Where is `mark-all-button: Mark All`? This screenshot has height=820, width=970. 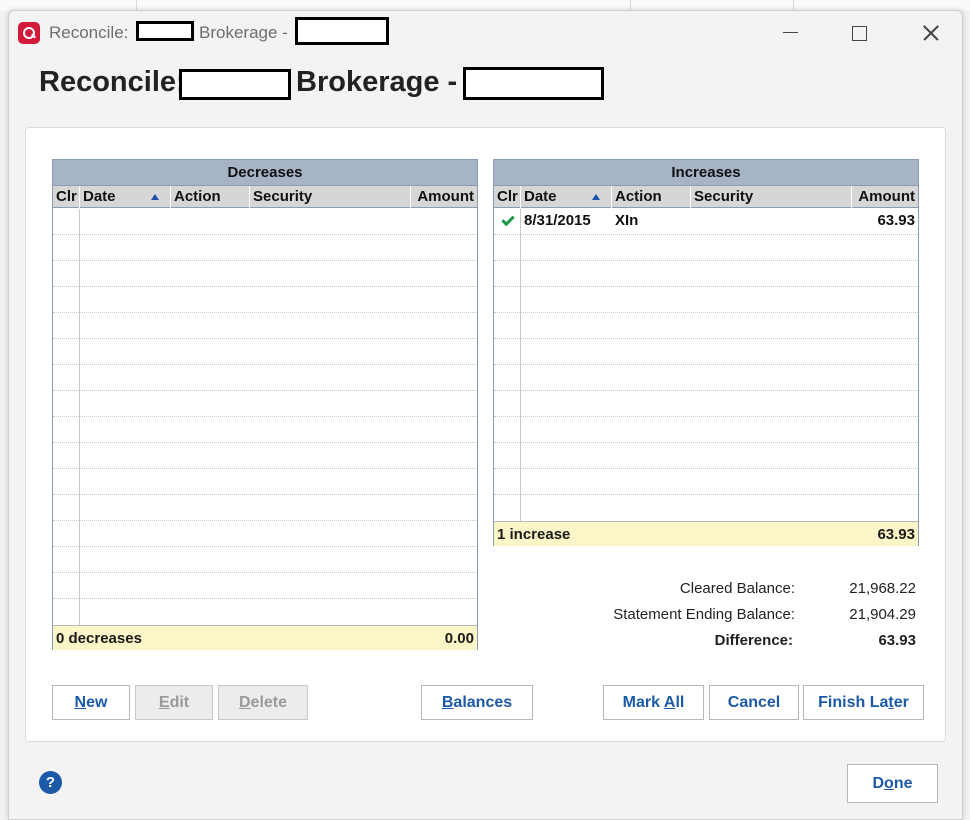 mark-all-button: Mark All is located at coordinates (653, 702).